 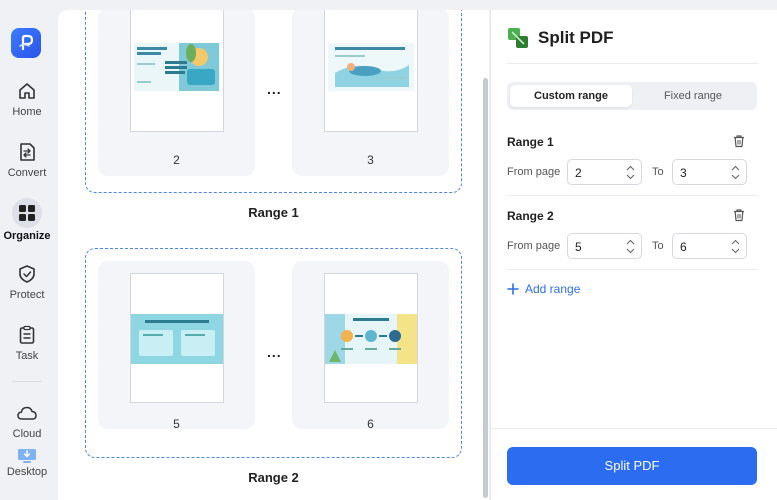 I want to click on page-card: 6, so click(x=370, y=346).